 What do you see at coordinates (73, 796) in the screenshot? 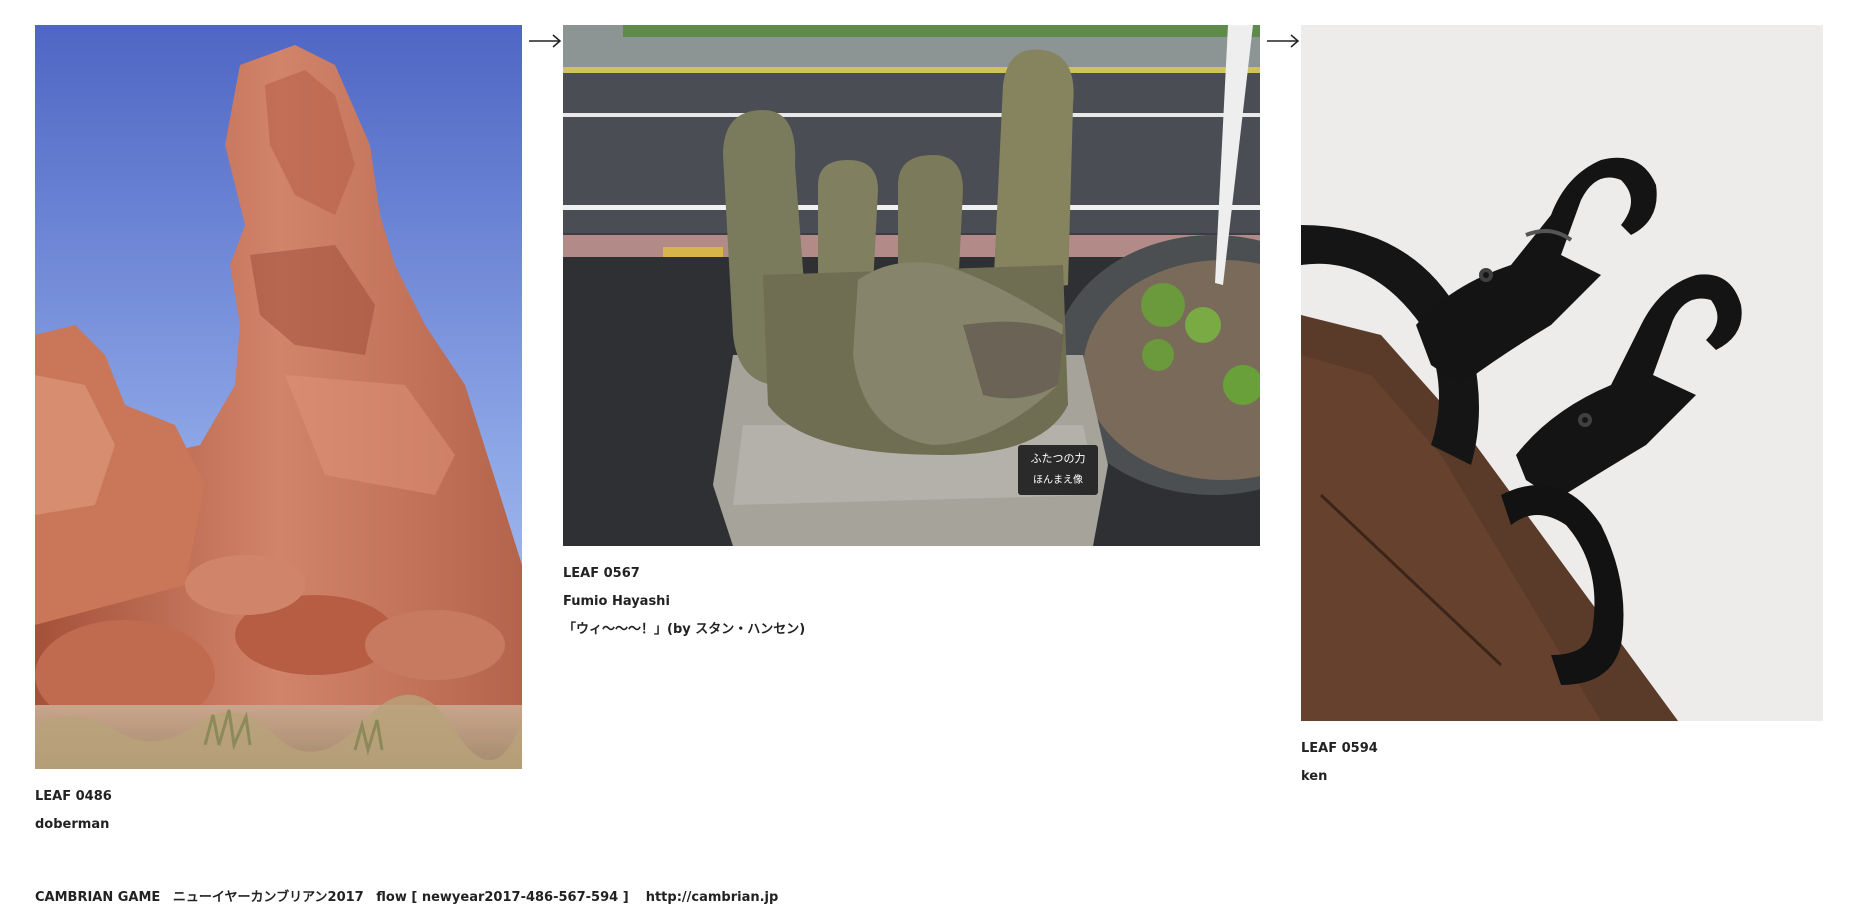
I see `leaf-number: LEAF 0486` at bounding box center [73, 796].